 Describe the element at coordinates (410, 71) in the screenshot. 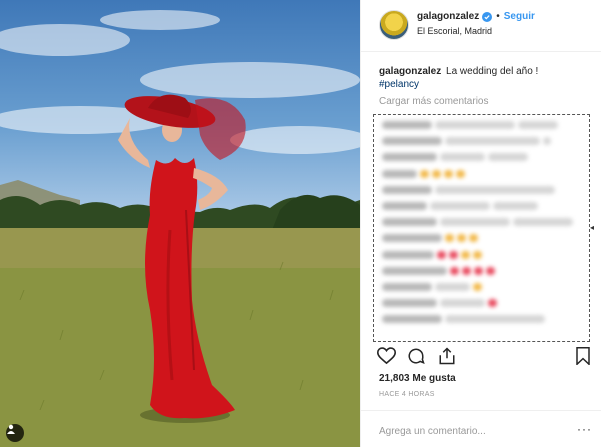

I see `caption-username: galagonzalez` at that location.